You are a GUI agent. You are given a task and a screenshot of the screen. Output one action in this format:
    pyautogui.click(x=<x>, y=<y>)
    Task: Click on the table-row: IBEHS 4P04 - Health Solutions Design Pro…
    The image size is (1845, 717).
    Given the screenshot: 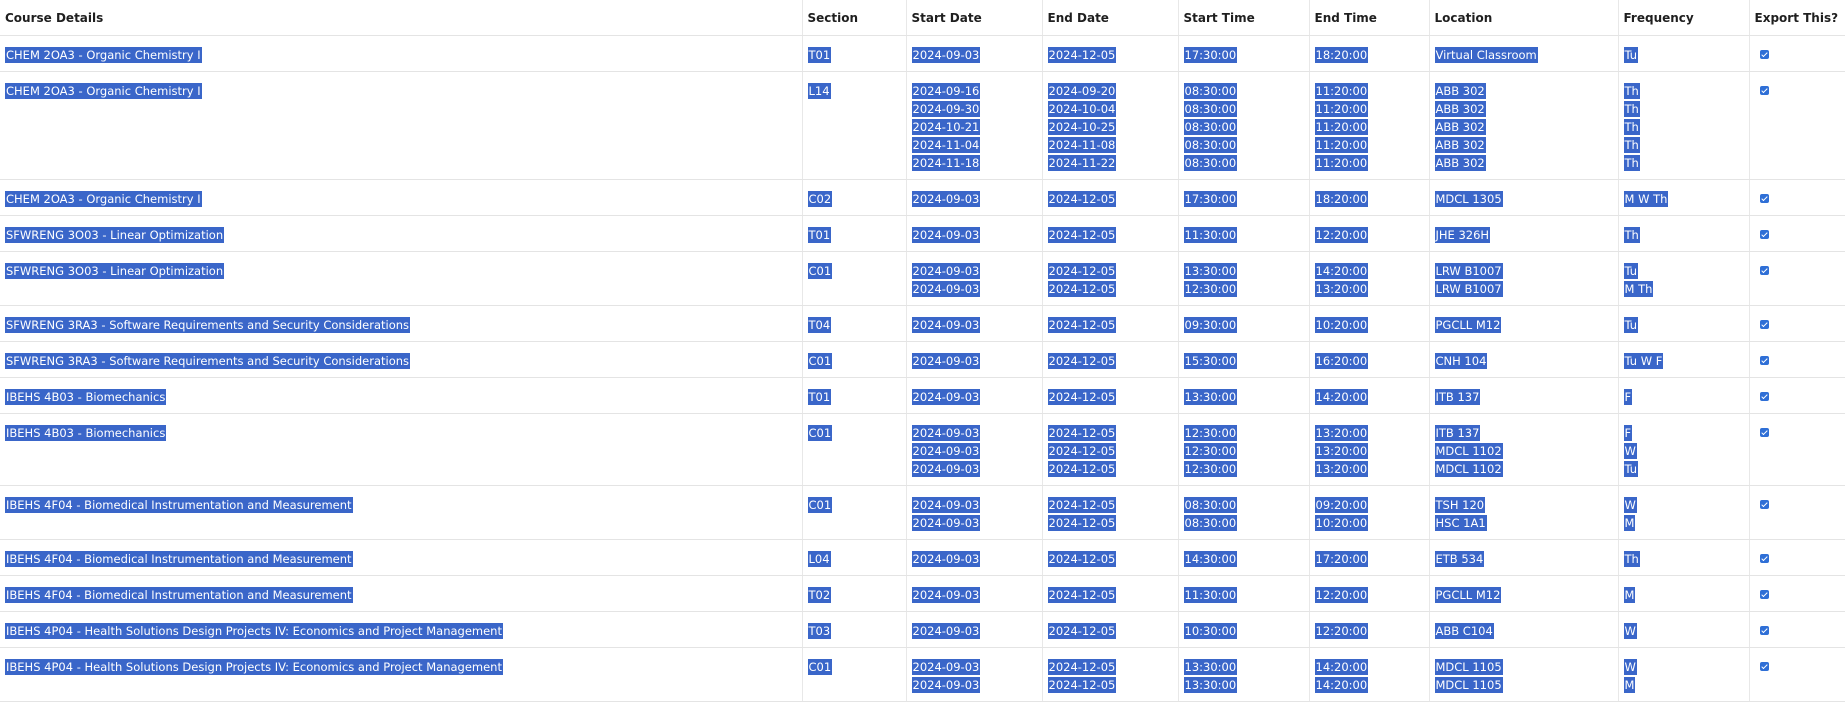 What is the action you would take?
    pyautogui.click(x=922, y=629)
    